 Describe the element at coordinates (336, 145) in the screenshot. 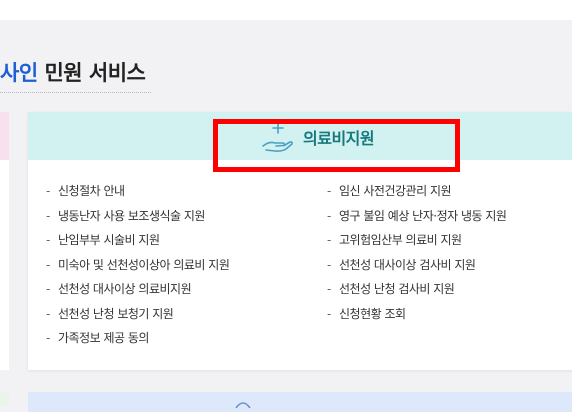

I see `highlight-box` at that location.